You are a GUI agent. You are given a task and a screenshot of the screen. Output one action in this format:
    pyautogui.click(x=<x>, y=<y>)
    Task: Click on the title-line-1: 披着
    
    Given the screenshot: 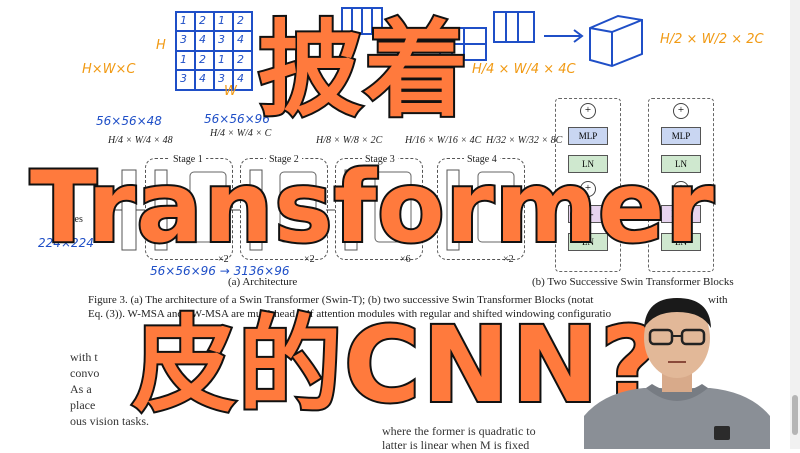 What is the action you would take?
    pyautogui.click(x=363, y=70)
    